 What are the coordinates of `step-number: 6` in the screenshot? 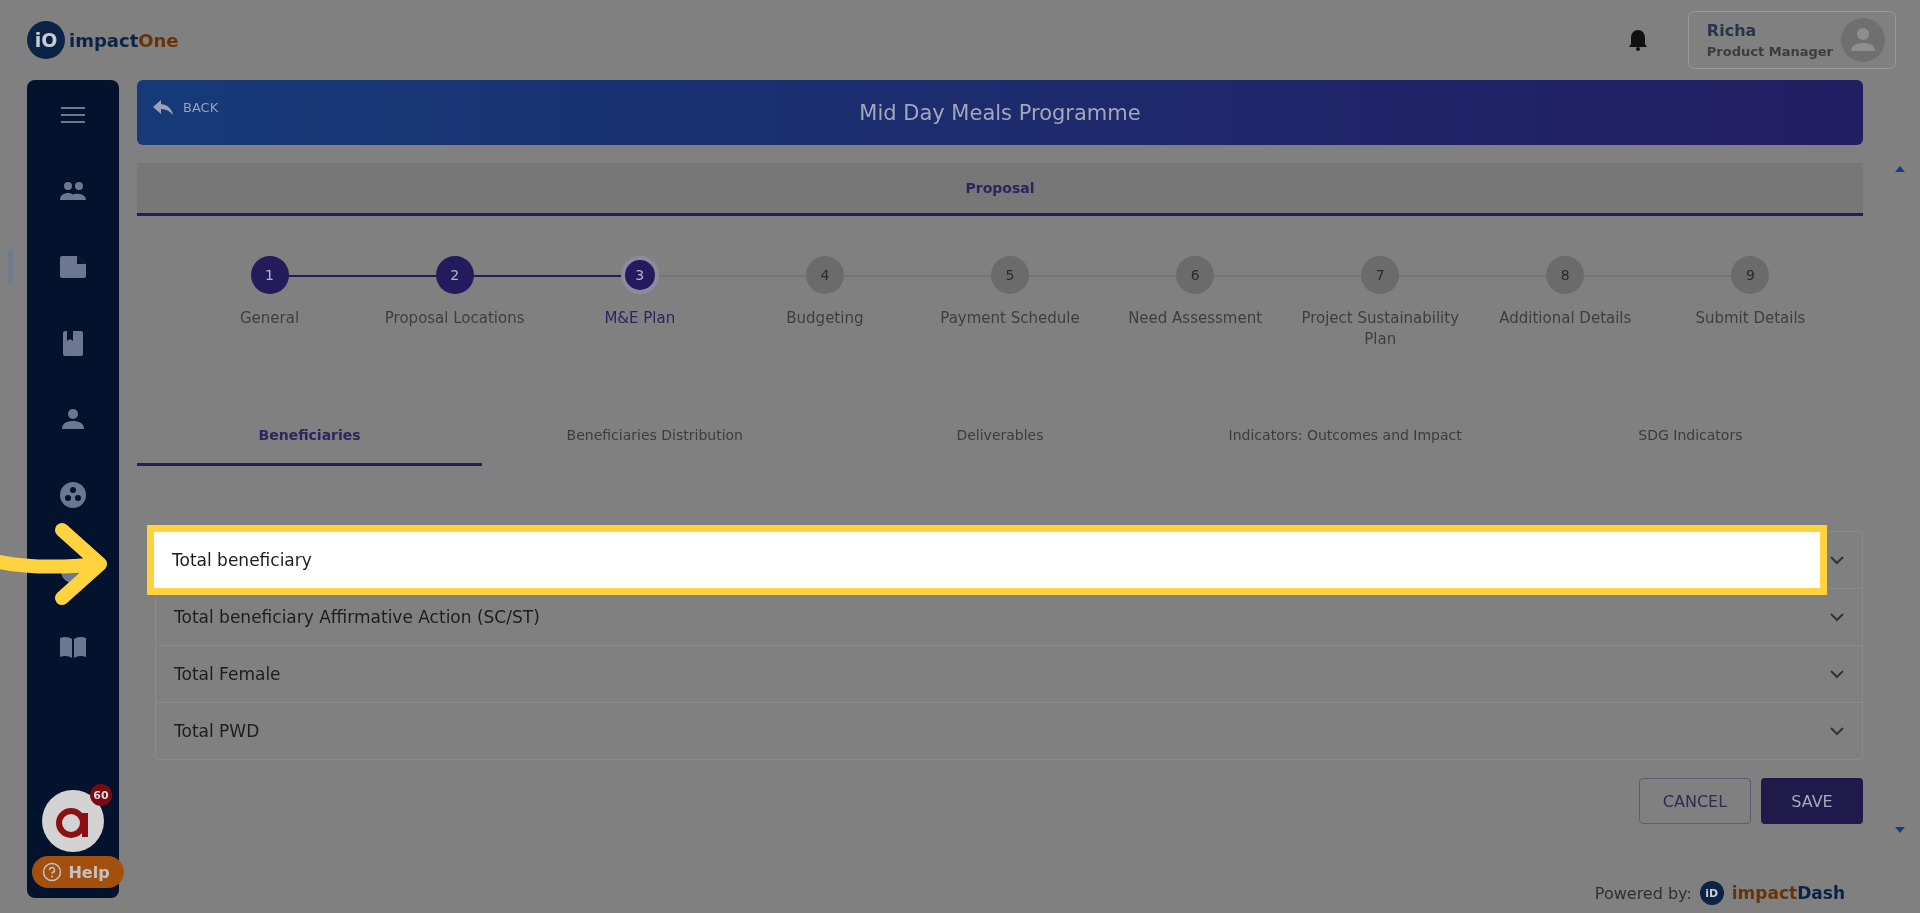 It's located at (1195, 275).